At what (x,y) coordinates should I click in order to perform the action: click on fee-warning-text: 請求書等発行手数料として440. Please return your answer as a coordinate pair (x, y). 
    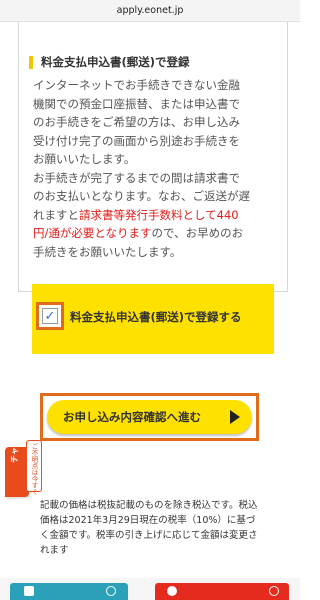
    Looking at the image, I should click on (159, 214).